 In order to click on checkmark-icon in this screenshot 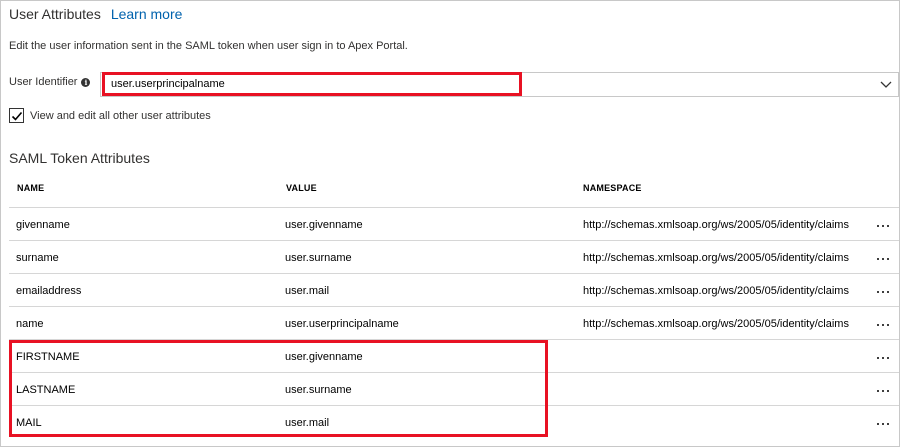, I will do `click(17, 116)`.